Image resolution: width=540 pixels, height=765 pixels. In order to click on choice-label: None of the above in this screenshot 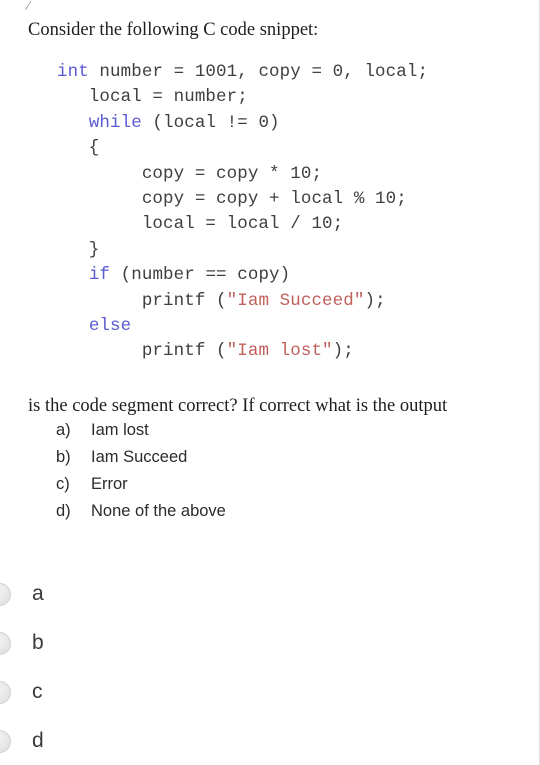, I will do `click(158, 511)`.